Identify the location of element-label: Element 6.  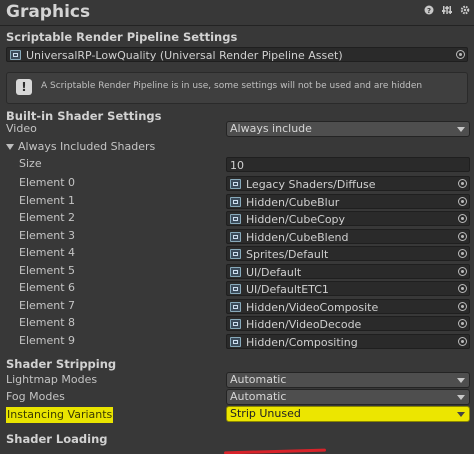
(47, 287).